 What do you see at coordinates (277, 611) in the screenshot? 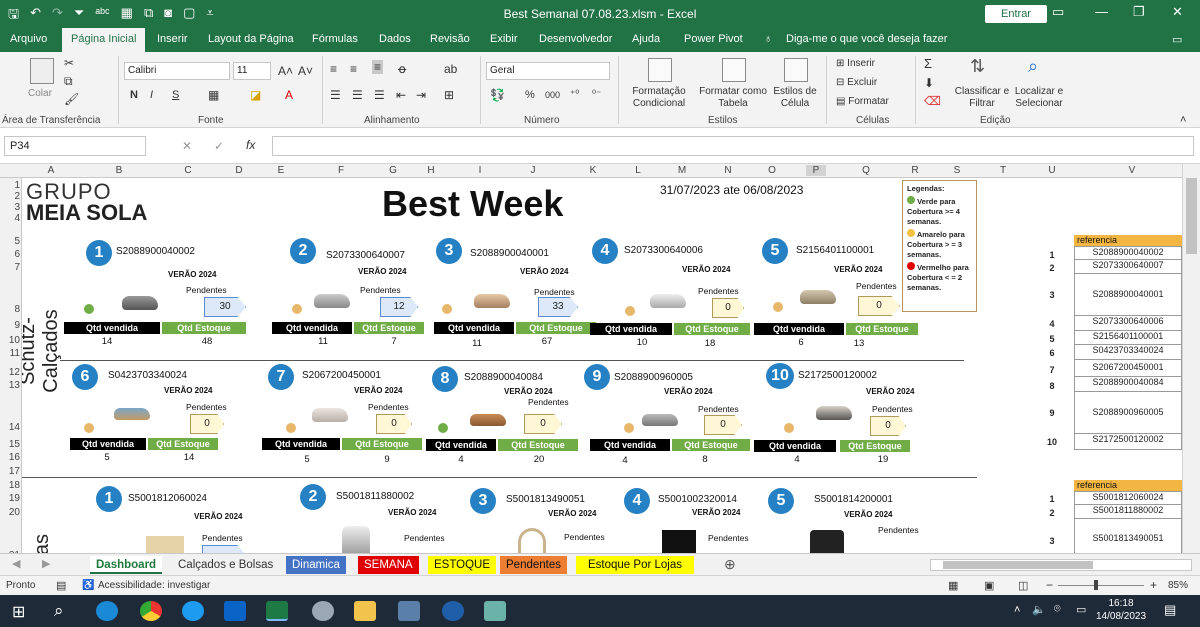
I see `excel-icon` at bounding box center [277, 611].